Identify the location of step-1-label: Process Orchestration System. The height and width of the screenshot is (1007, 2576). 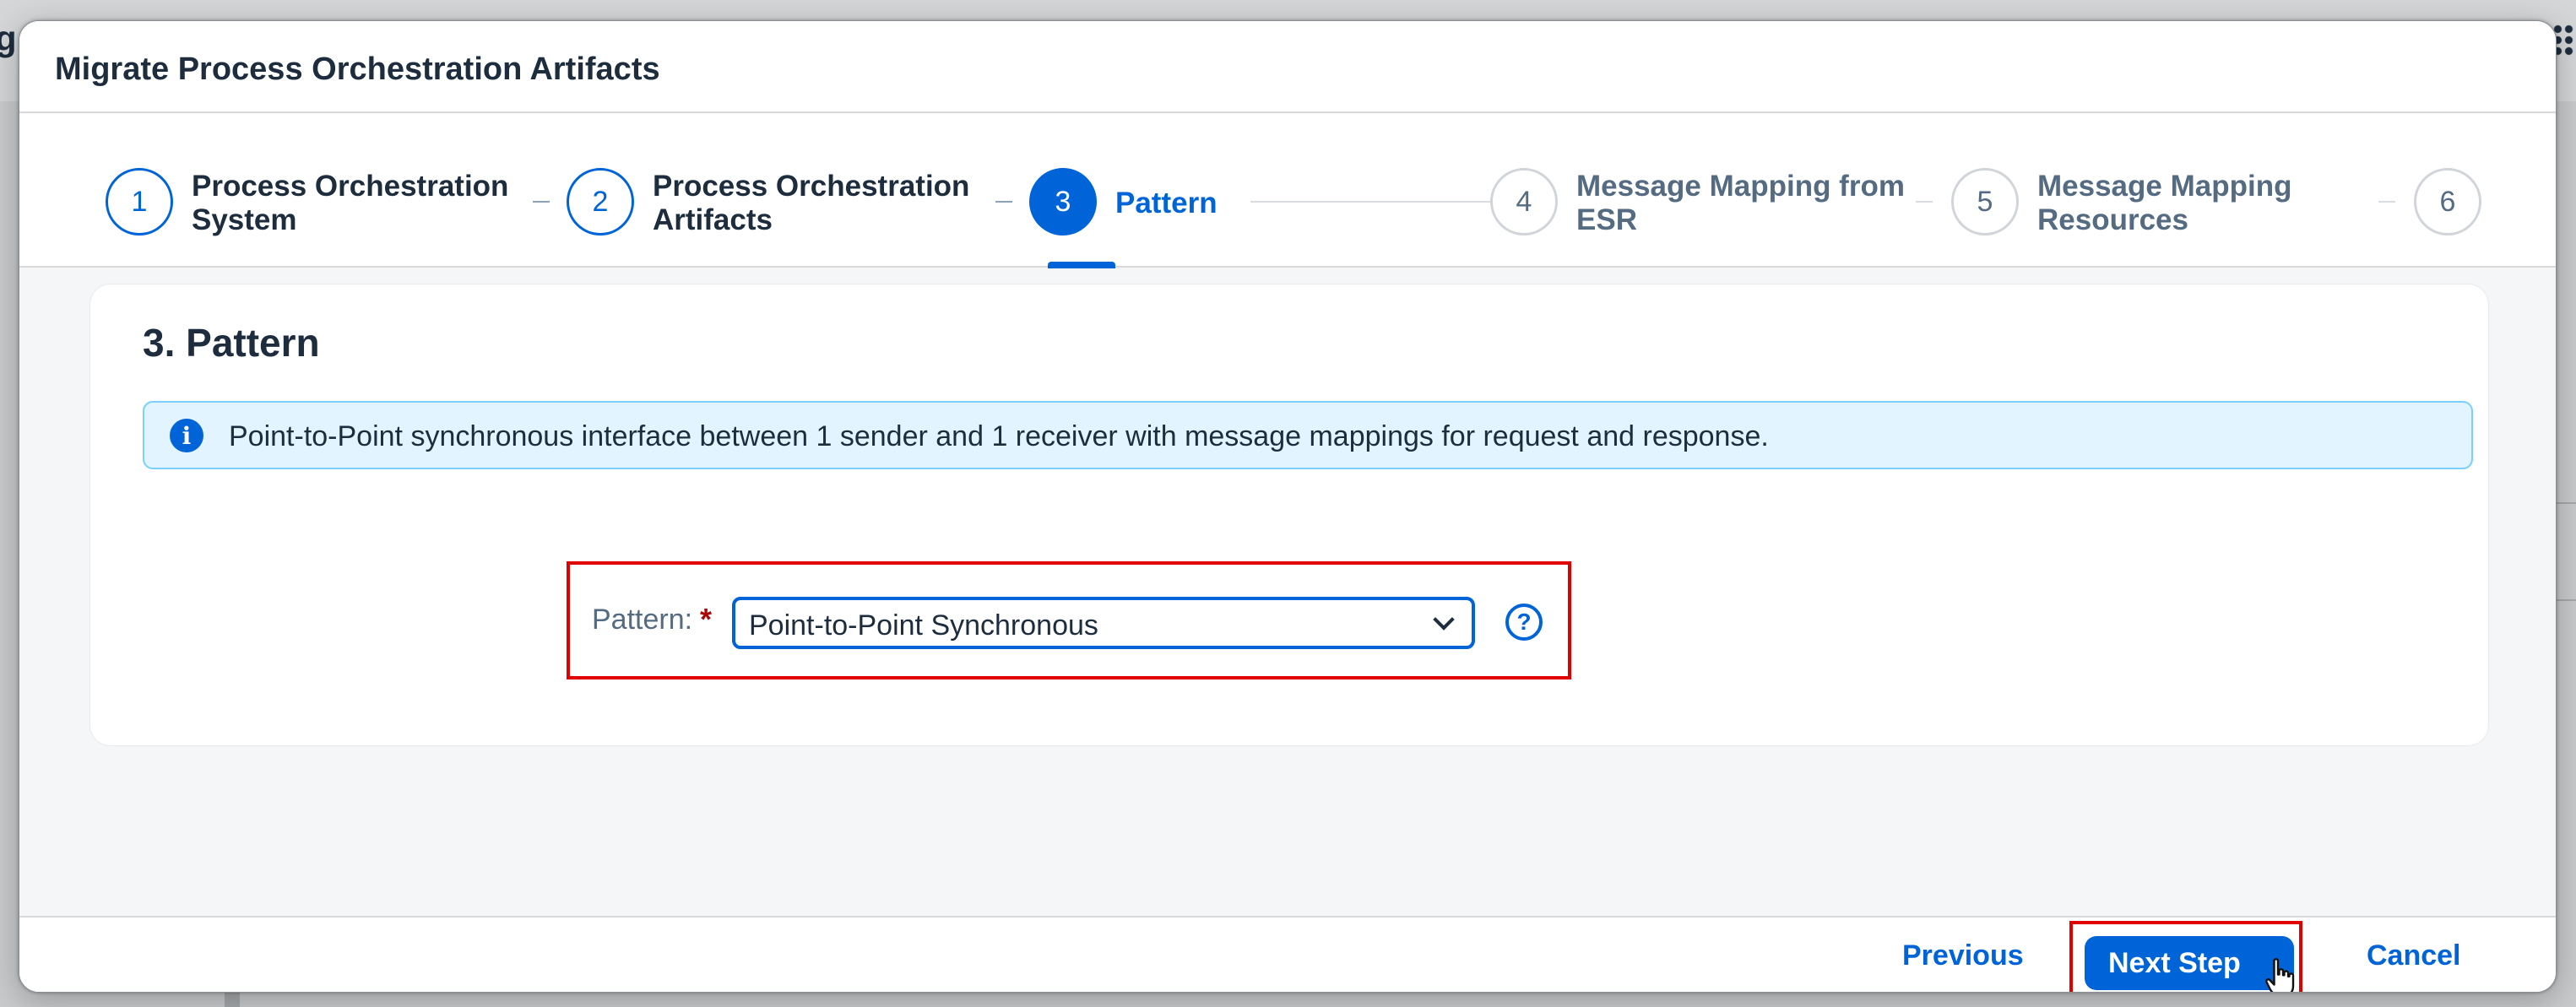
(369, 203).